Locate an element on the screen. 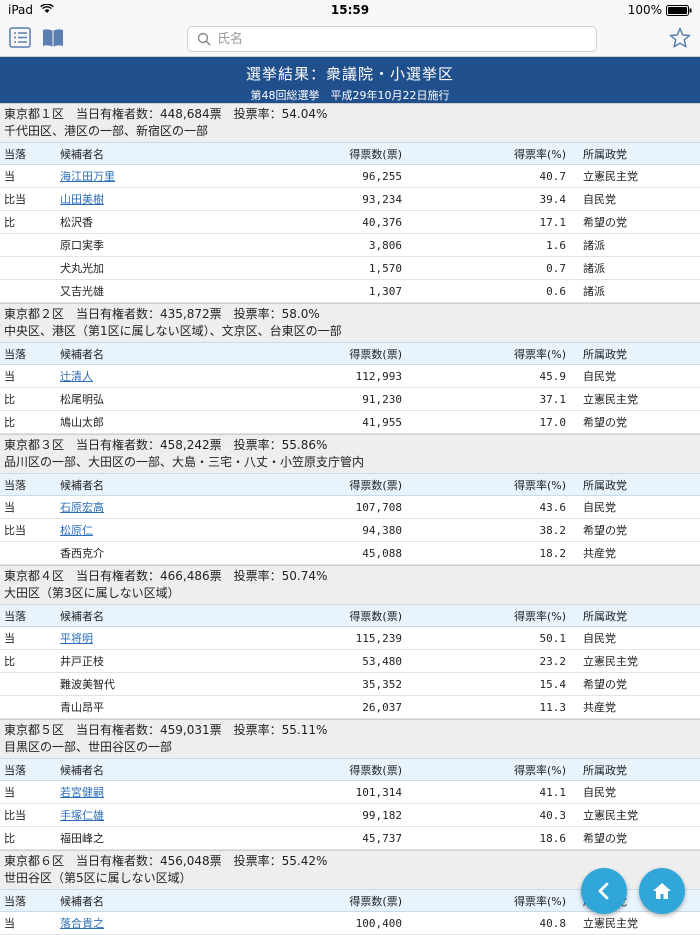 The image size is (700, 935). result-cell: 比当 is located at coordinates (29, 199).